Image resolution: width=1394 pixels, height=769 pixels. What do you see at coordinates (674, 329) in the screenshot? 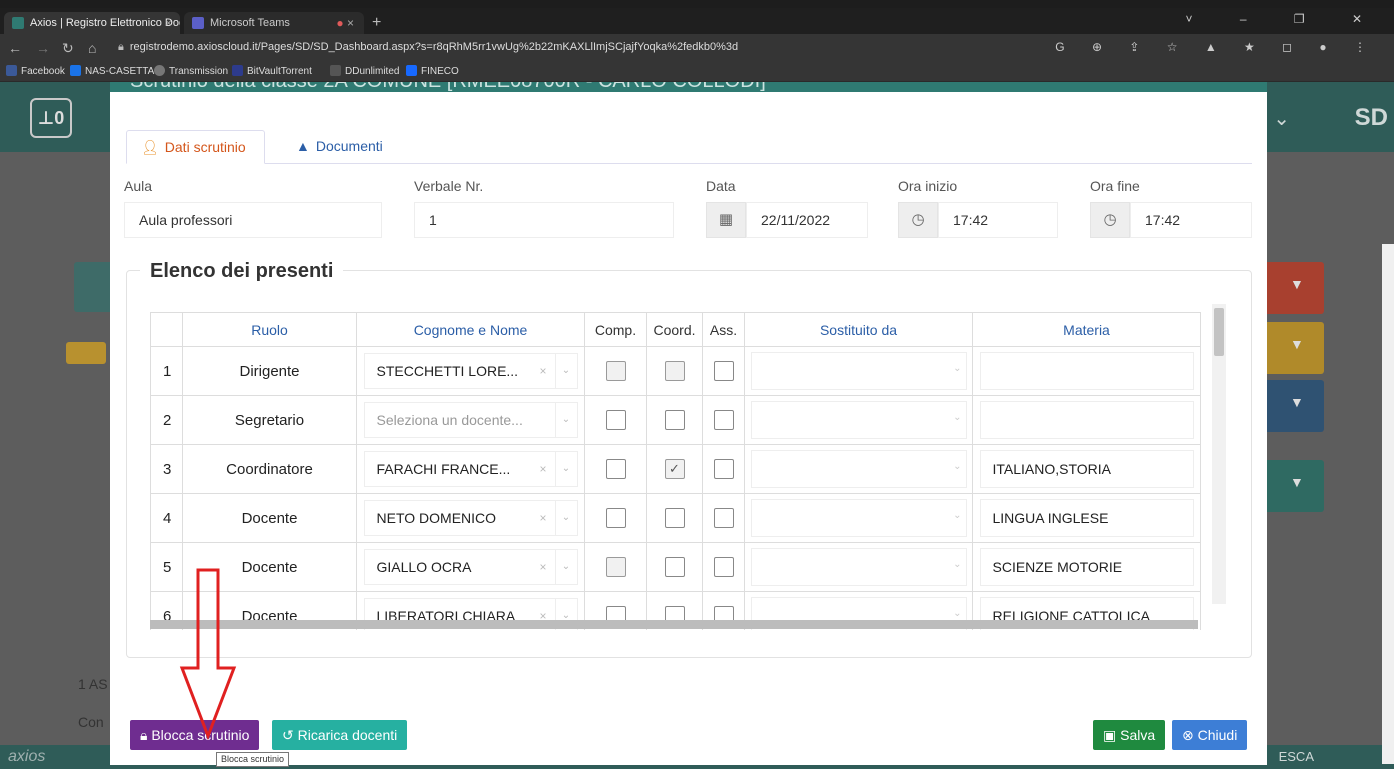
I see `col-coord: Coord.` at bounding box center [674, 329].